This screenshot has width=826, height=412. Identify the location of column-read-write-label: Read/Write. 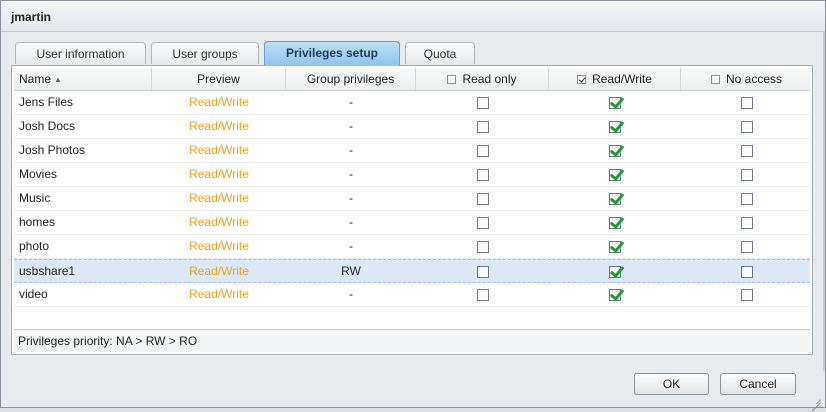
(622, 79).